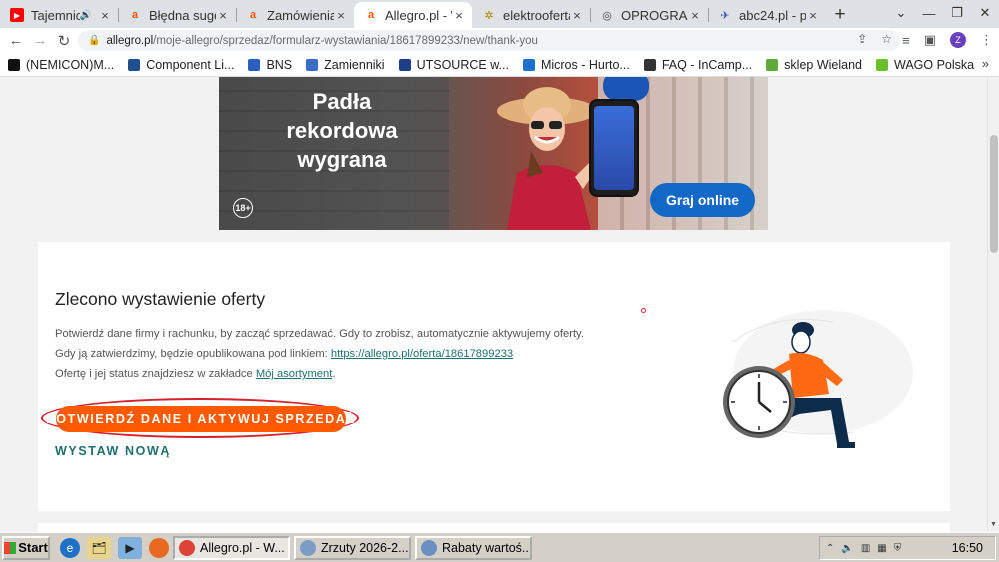 The height and width of the screenshot is (562, 999). I want to click on windows-flag-icon, so click(10, 547).